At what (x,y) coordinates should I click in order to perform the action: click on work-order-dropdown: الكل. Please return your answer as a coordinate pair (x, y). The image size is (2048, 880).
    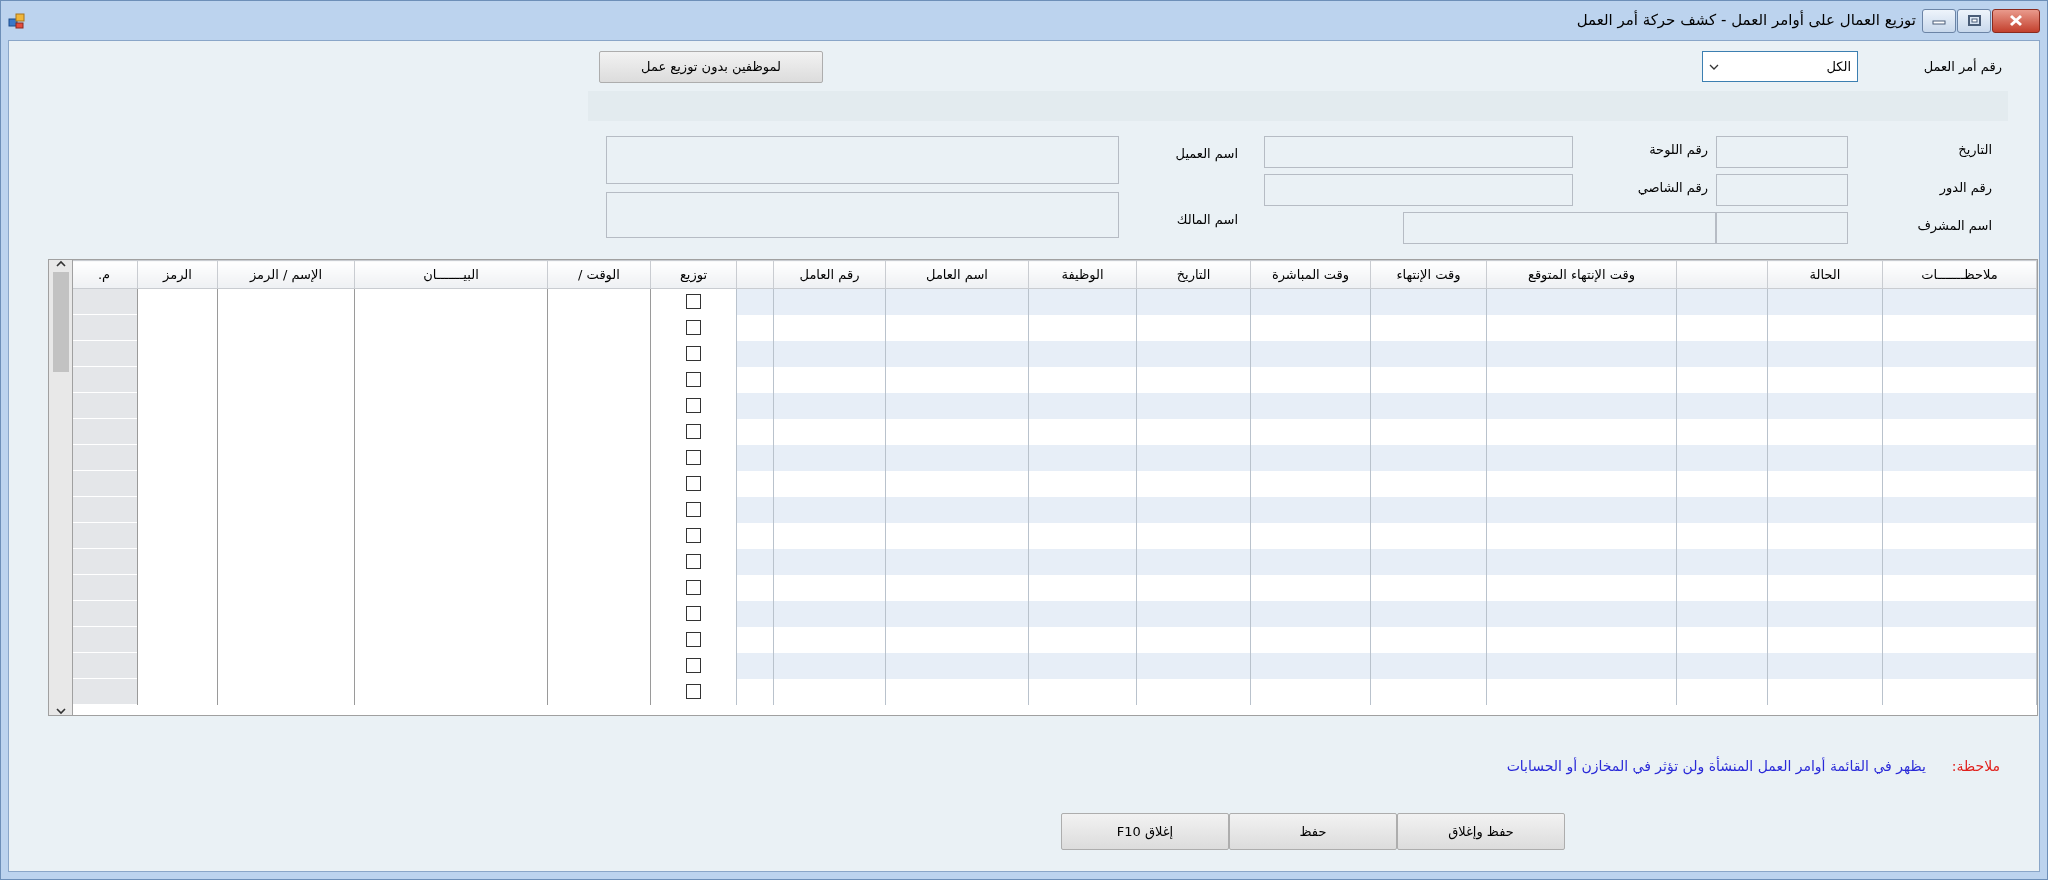
    Looking at the image, I should click on (1780, 66).